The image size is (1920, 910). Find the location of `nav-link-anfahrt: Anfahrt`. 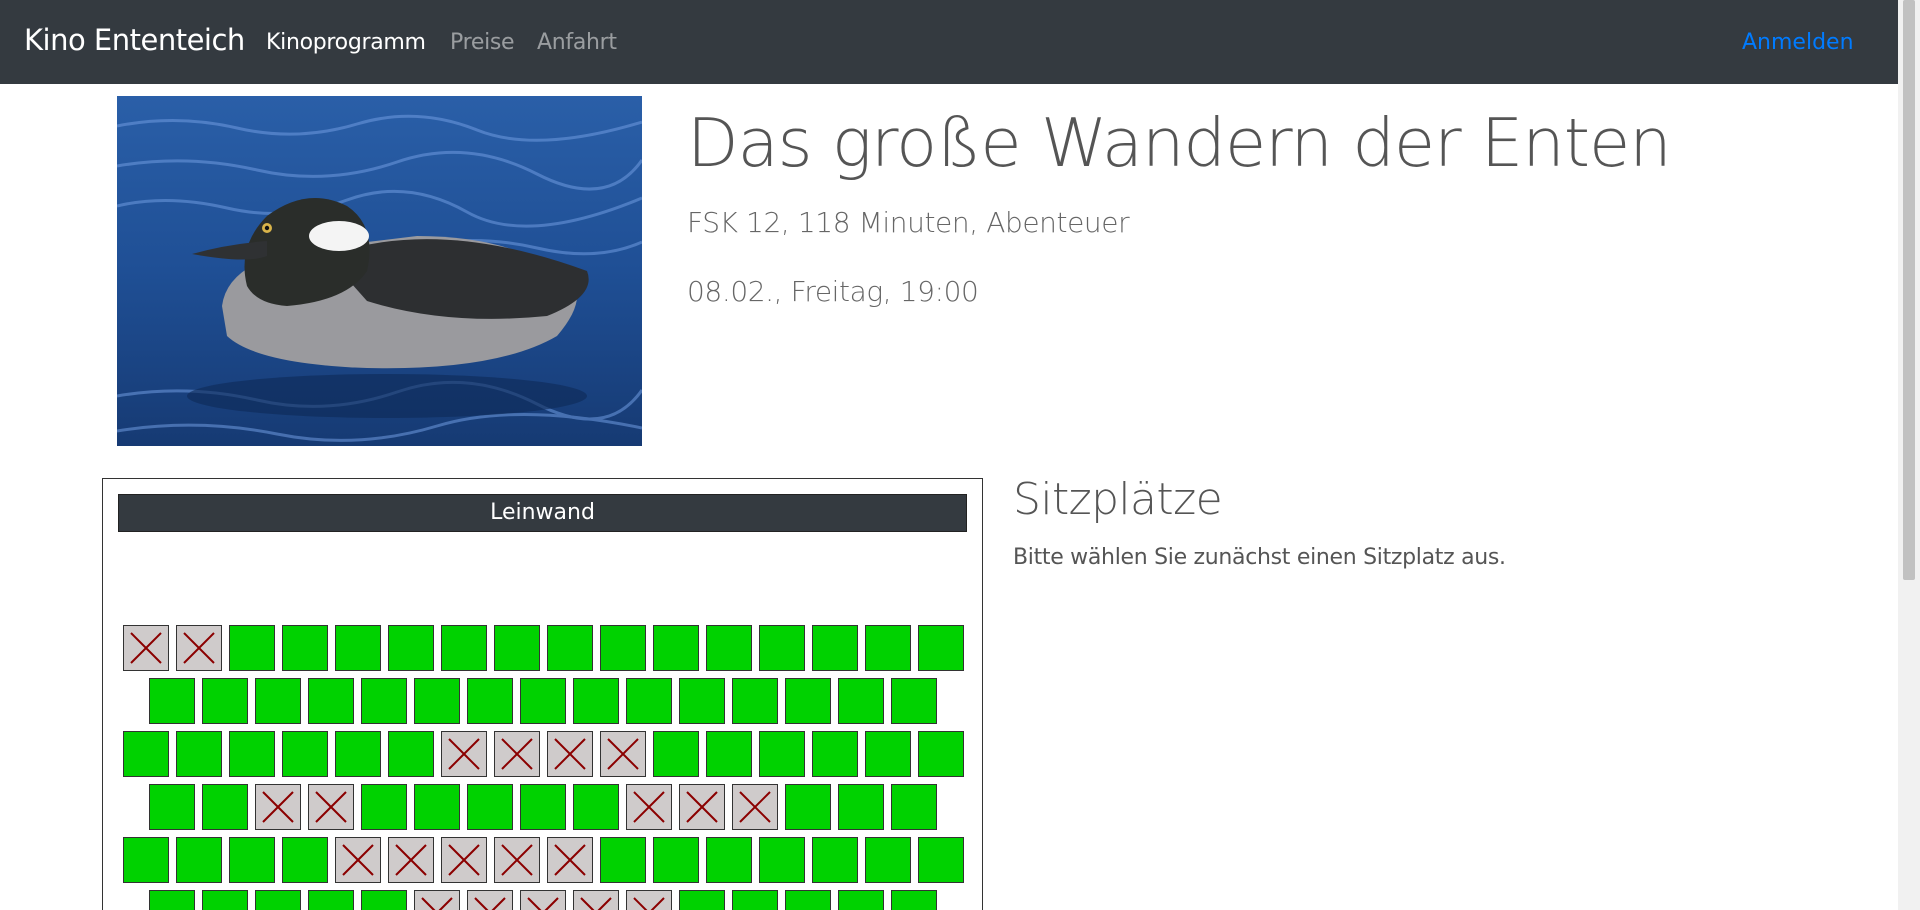

nav-link-anfahrt: Anfahrt is located at coordinates (577, 42).